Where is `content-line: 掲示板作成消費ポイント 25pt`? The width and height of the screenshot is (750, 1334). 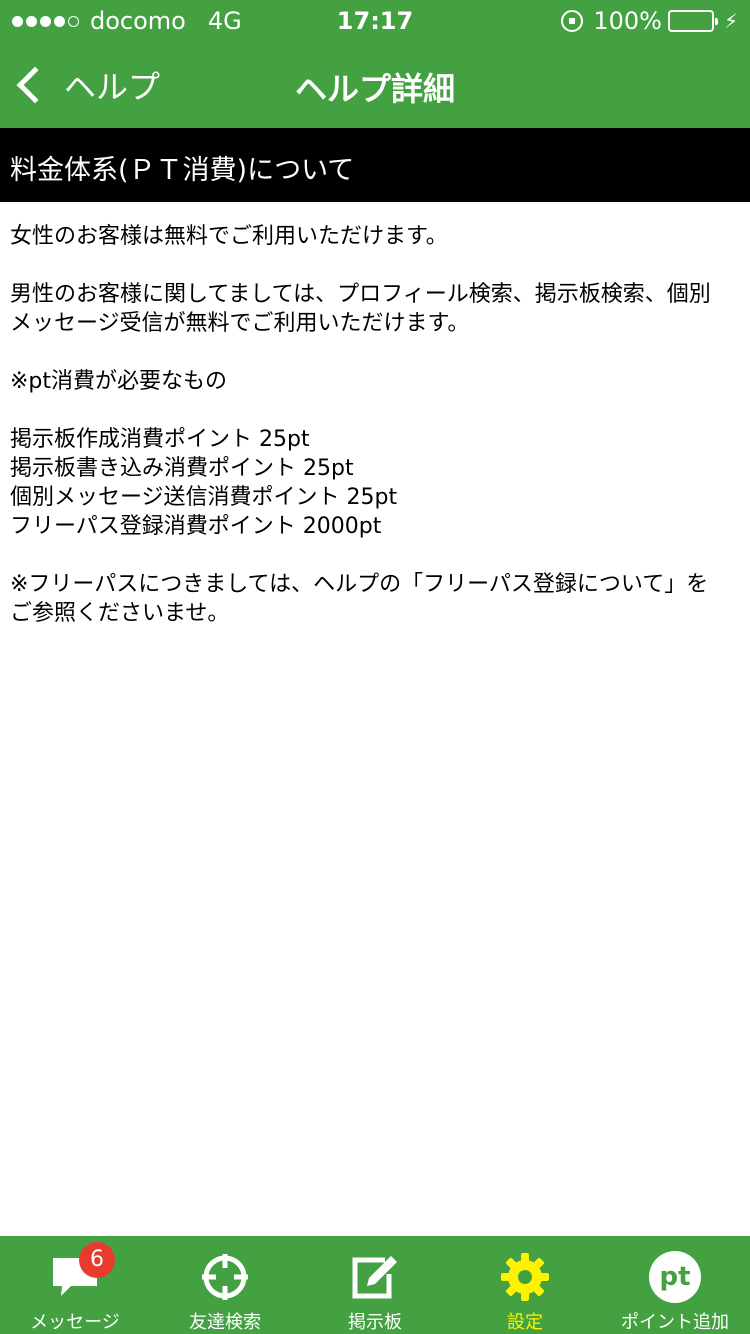 content-line: 掲示板作成消費ポイント 25pt is located at coordinates (160, 439).